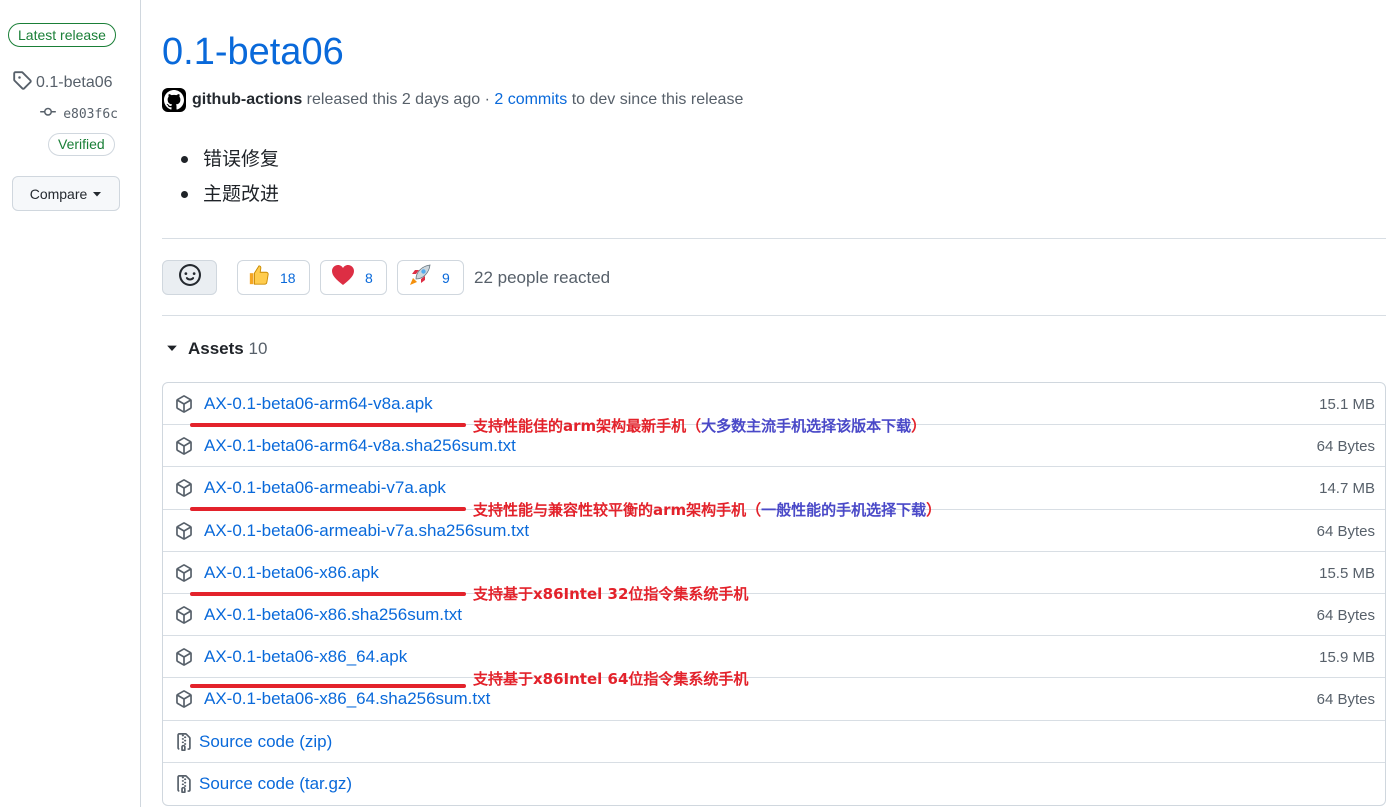 The image size is (1388, 807). Describe the element at coordinates (22, 82) in the screenshot. I see `tag-icon` at that location.